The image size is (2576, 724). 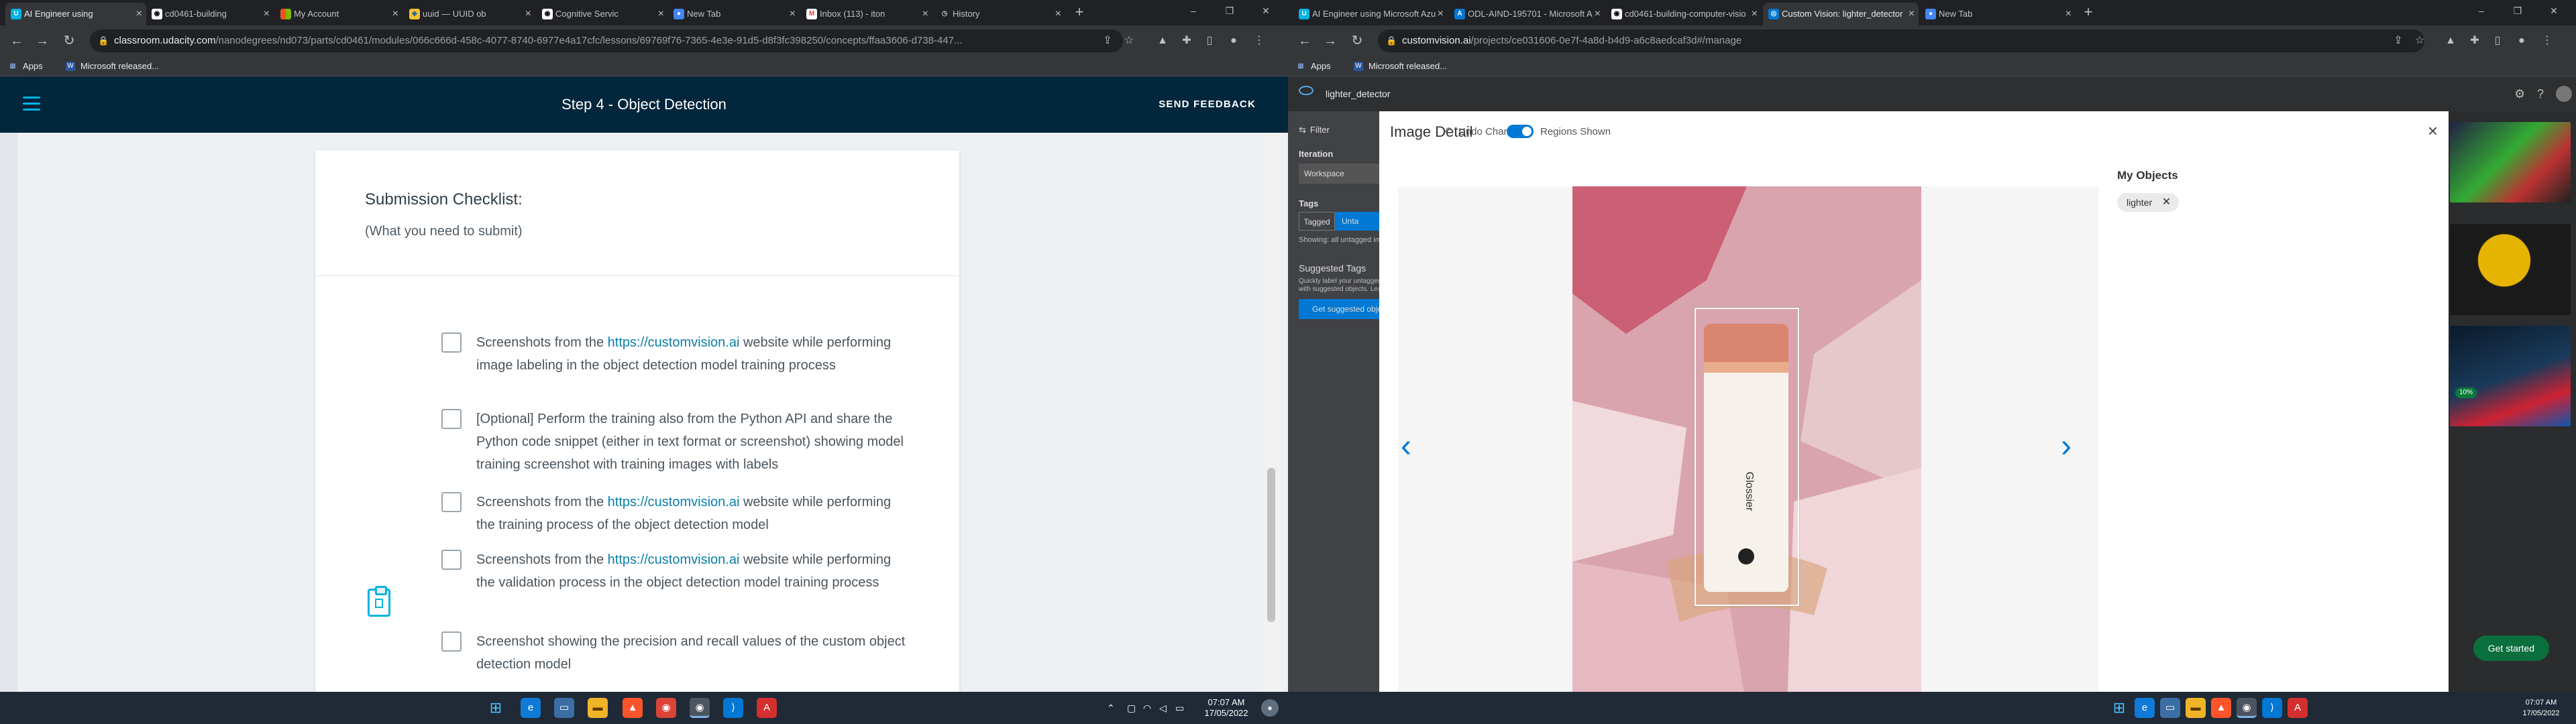 I want to click on tab-ai-engineer: U AI Engineer using Microsoft Azu ×, so click(x=1370, y=14).